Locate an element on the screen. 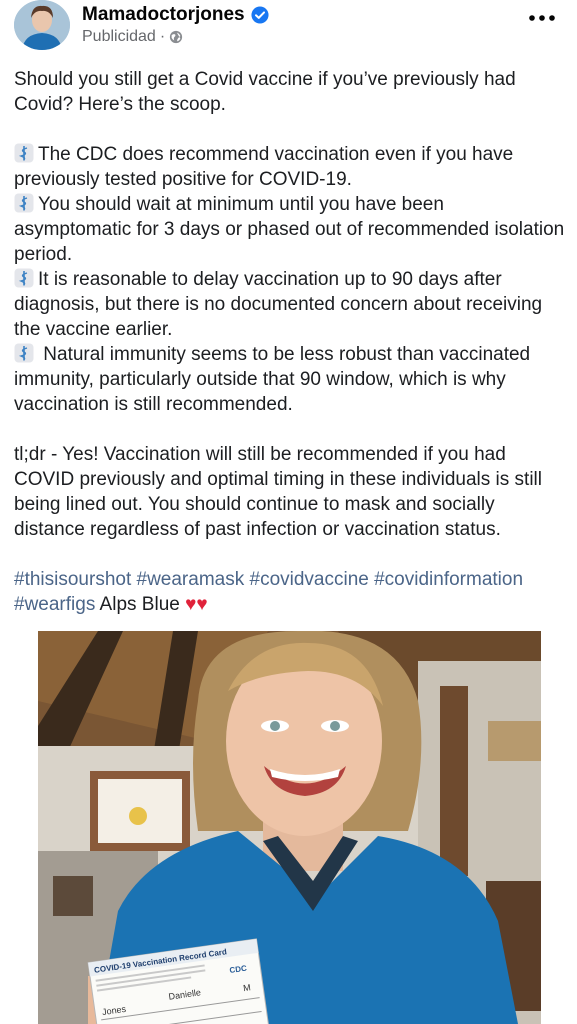 The image size is (577, 1024). card-middle-initial: M is located at coordinates (246, 987).